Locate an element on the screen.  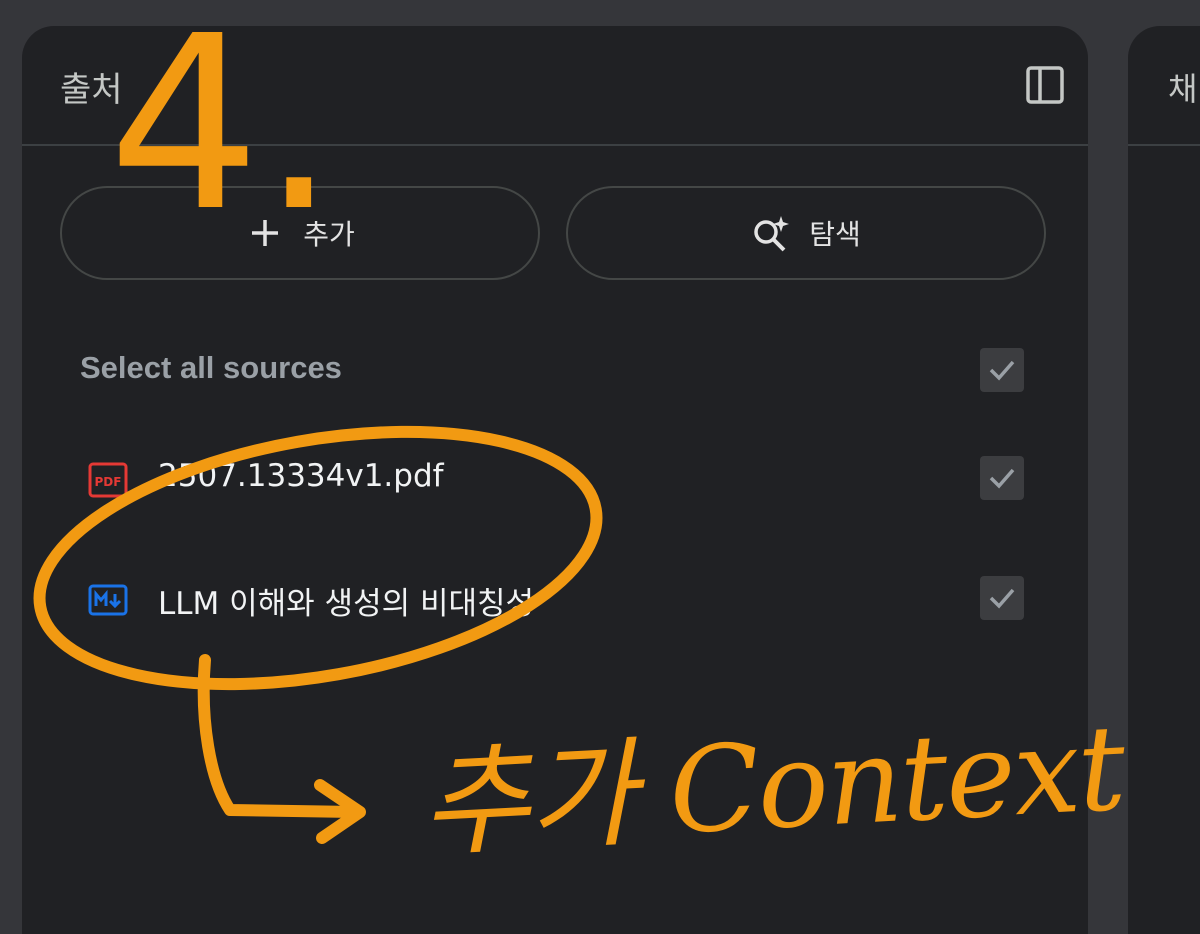
pdf-icon: PDF is located at coordinates (108, 480).